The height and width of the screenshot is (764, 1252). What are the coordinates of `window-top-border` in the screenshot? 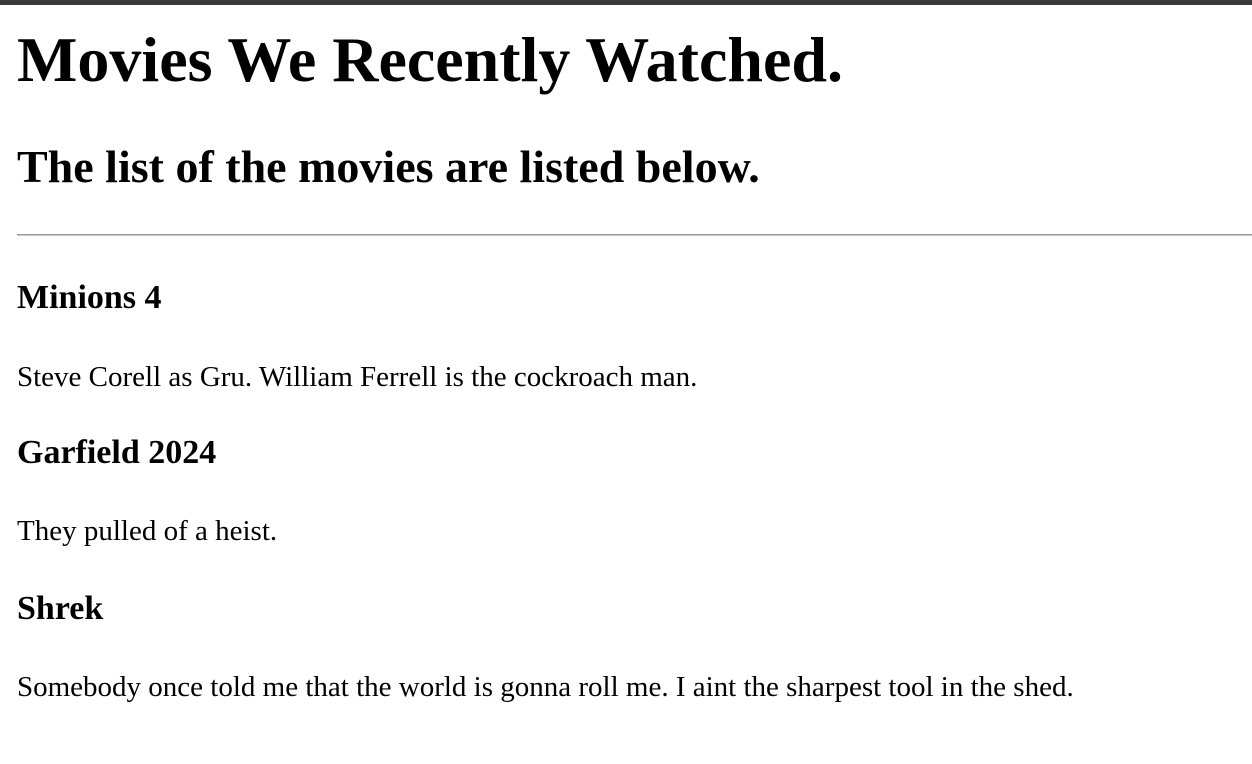 It's located at (626, 2).